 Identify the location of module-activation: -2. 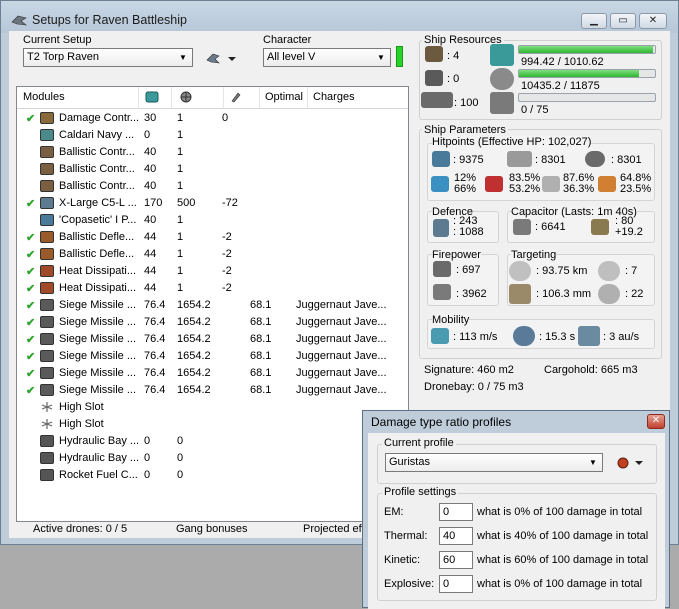
(227, 254).